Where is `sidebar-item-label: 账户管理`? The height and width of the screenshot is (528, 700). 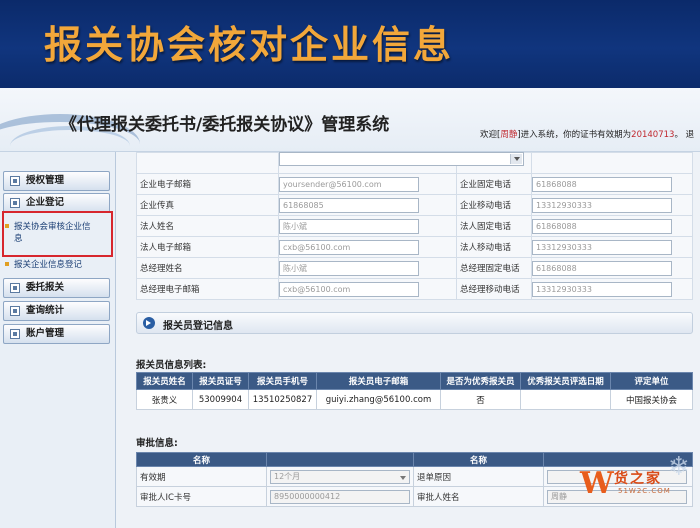 sidebar-item-label: 账户管理 is located at coordinates (45, 333).